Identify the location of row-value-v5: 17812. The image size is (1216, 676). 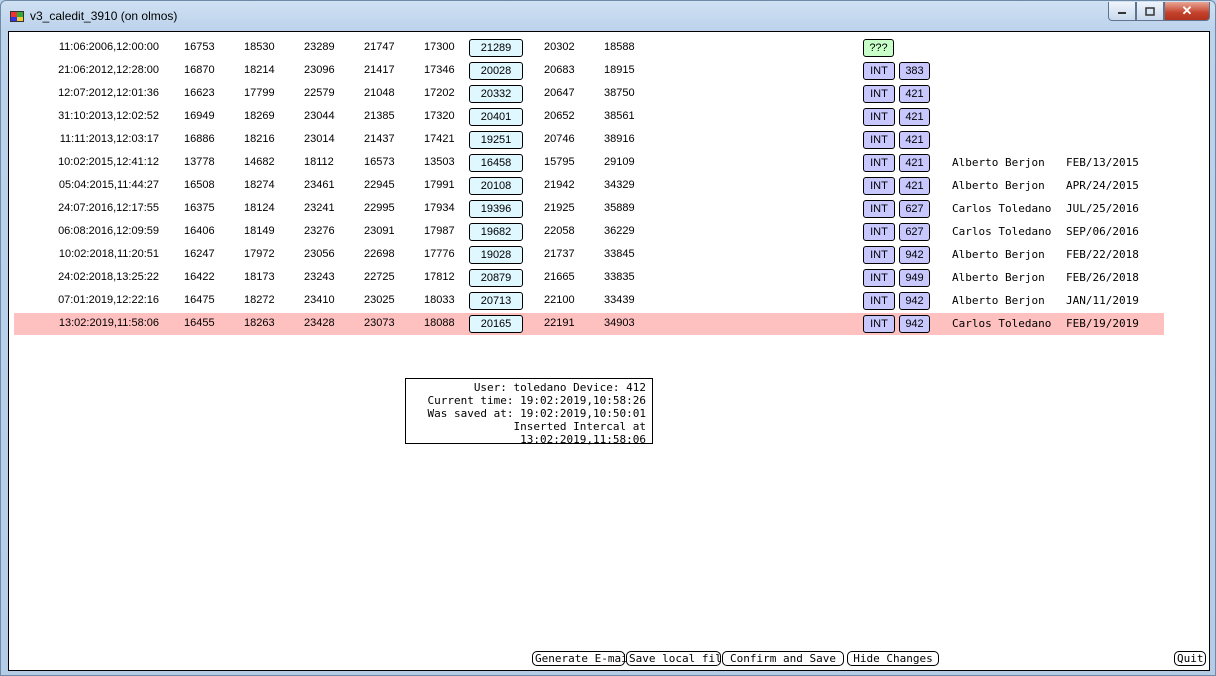
(439, 277).